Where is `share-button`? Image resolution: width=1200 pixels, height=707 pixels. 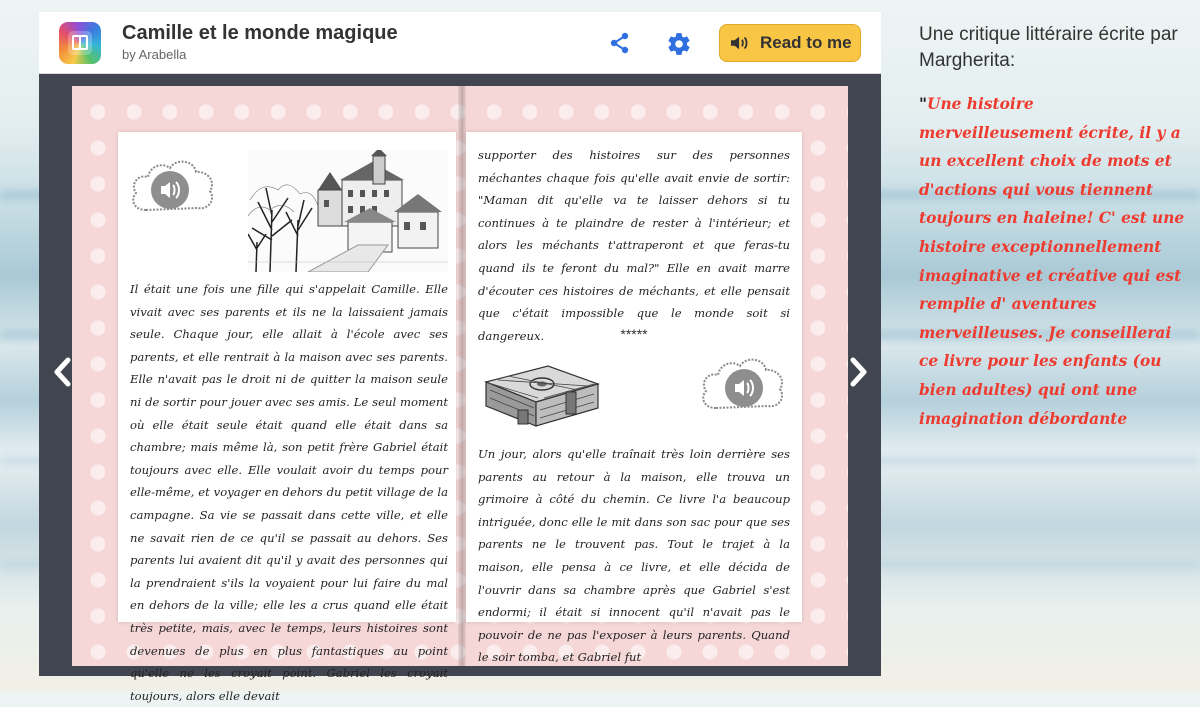
share-button is located at coordinates (620, 43).